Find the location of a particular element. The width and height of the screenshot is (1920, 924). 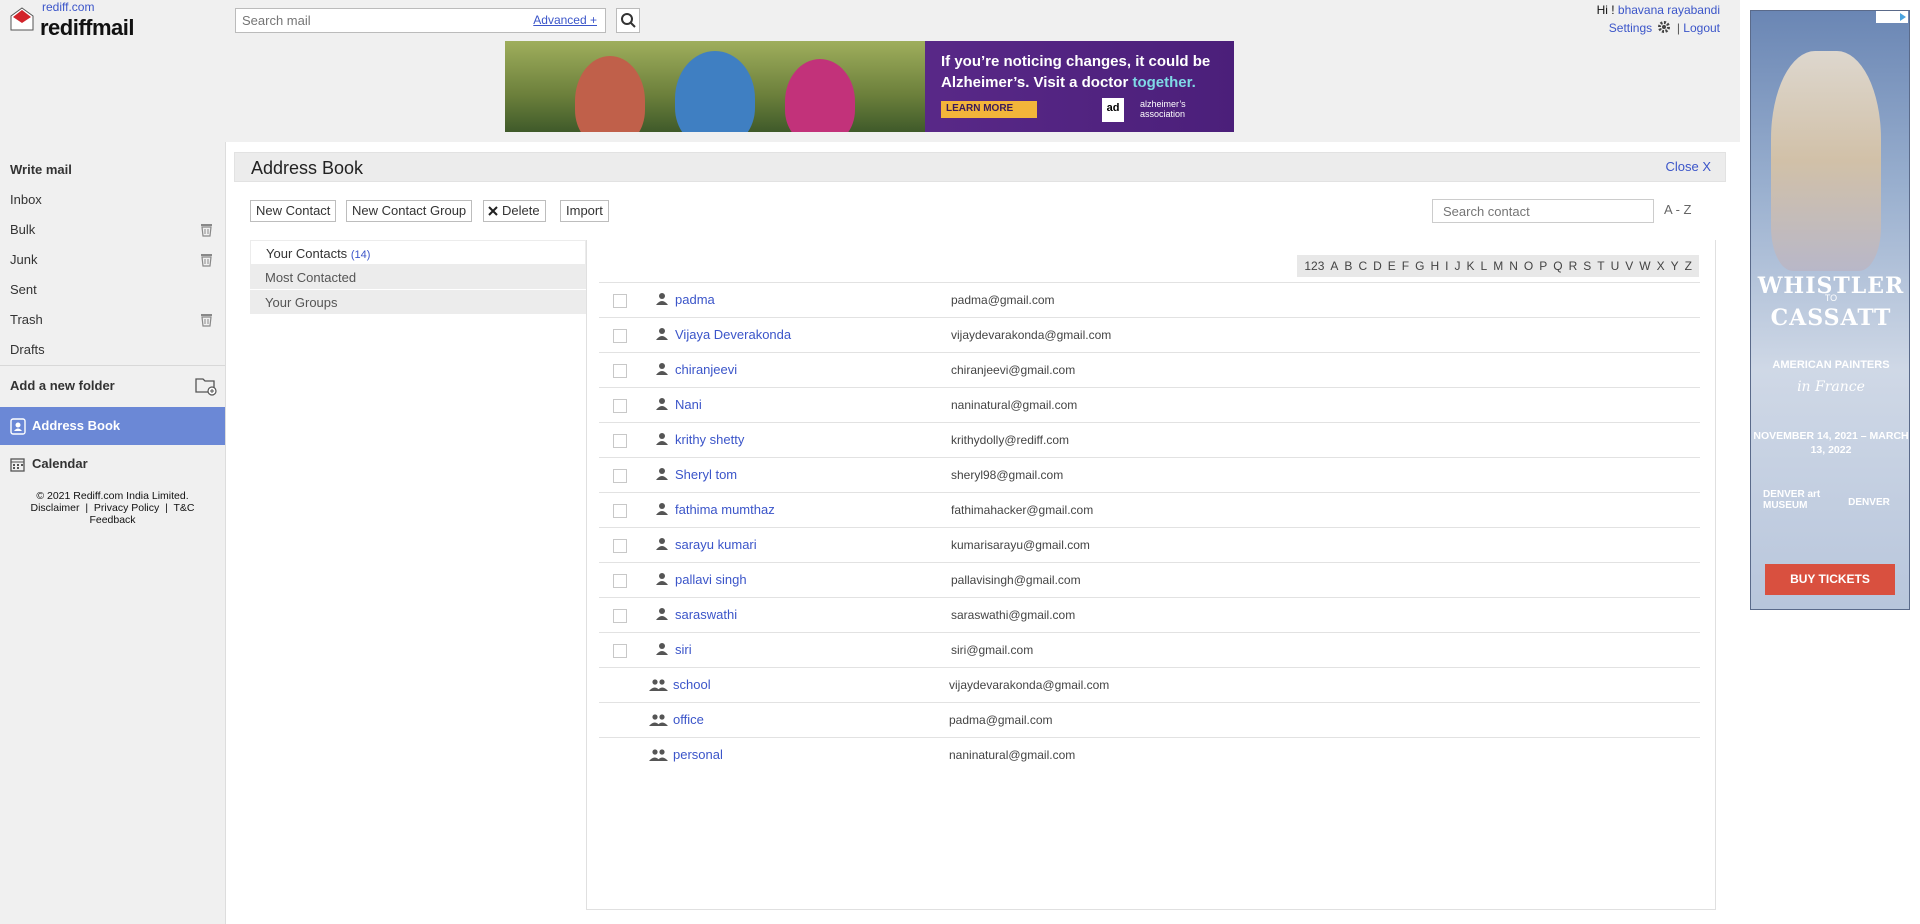

ad-choices-icon is located at coordinates (1892, 17).